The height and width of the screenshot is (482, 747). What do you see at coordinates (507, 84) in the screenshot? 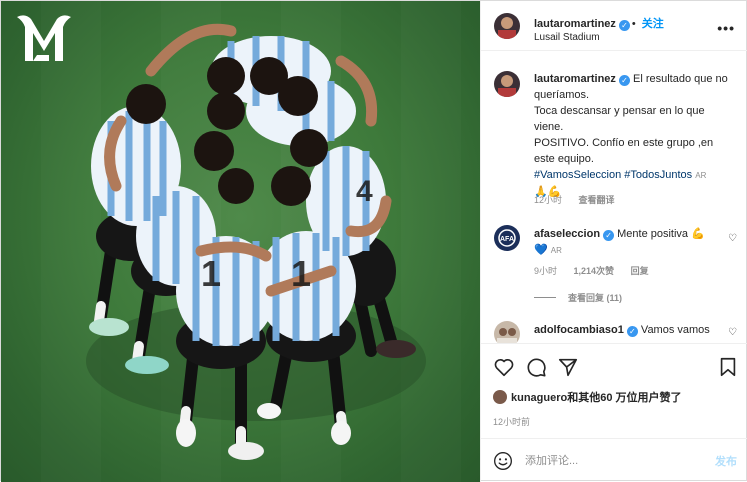
I see `caption-avatar` at bounding box center [507, 84].